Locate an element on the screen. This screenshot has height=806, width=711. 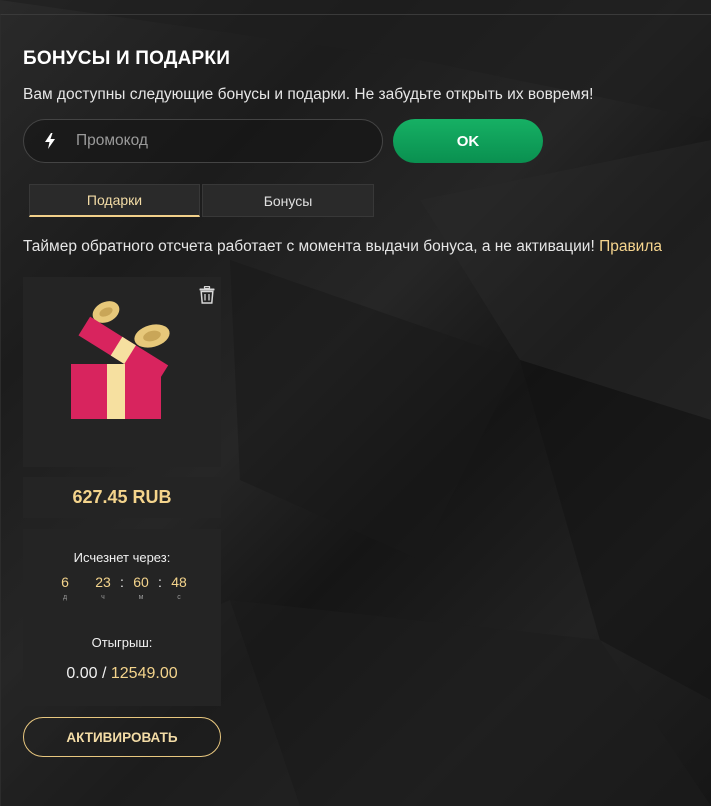
timer-days: 6 д is located at coordinates (65, 587).